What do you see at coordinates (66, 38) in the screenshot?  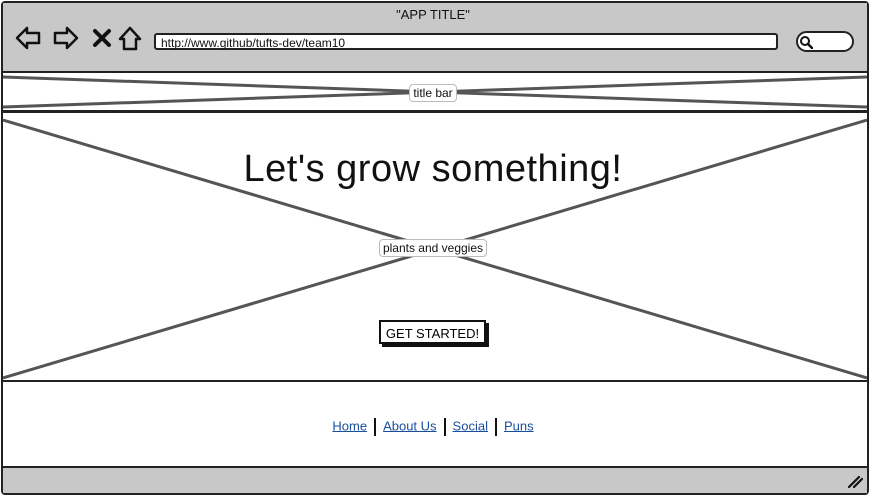 I see `forward-icon` at bounding box center [66, 38].